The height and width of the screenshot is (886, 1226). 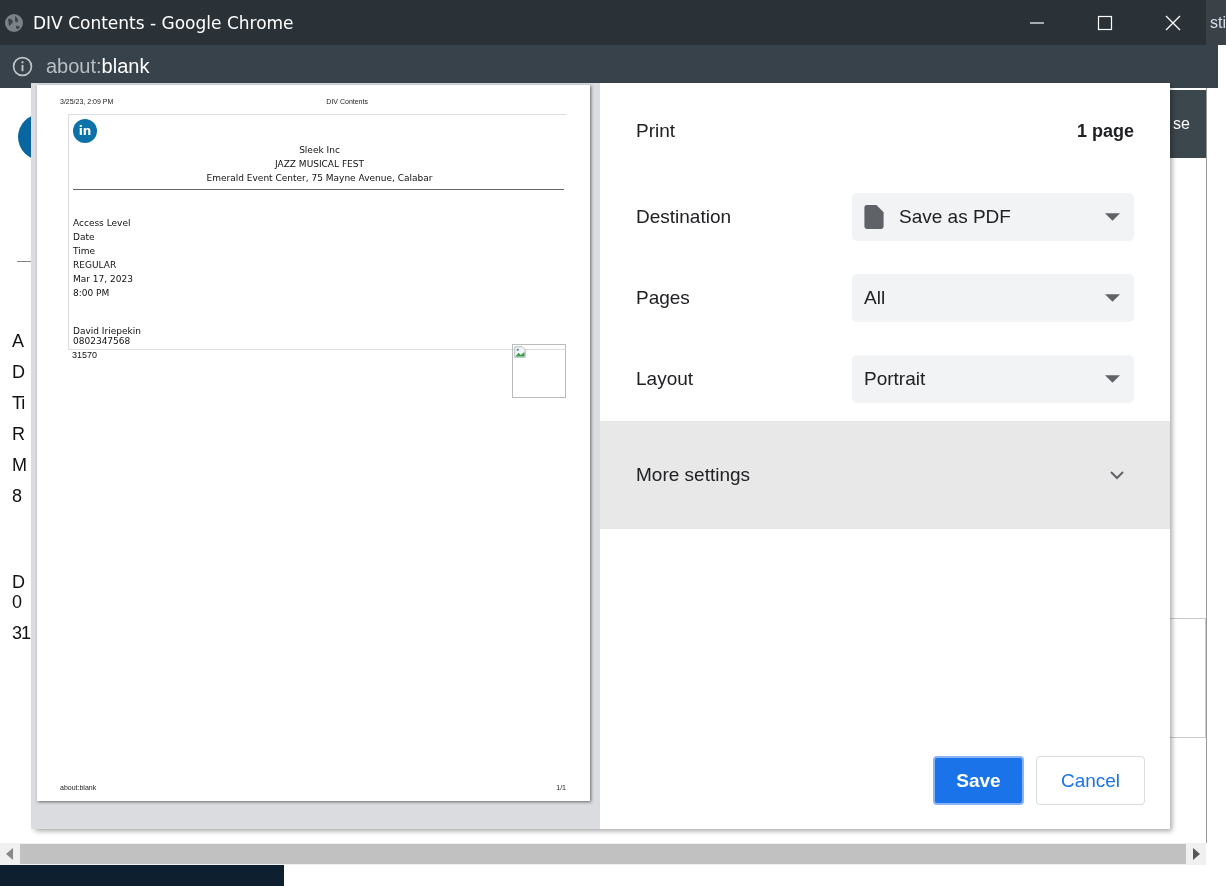 I want to click on window-title: sti, so click(x=1218, y=22).